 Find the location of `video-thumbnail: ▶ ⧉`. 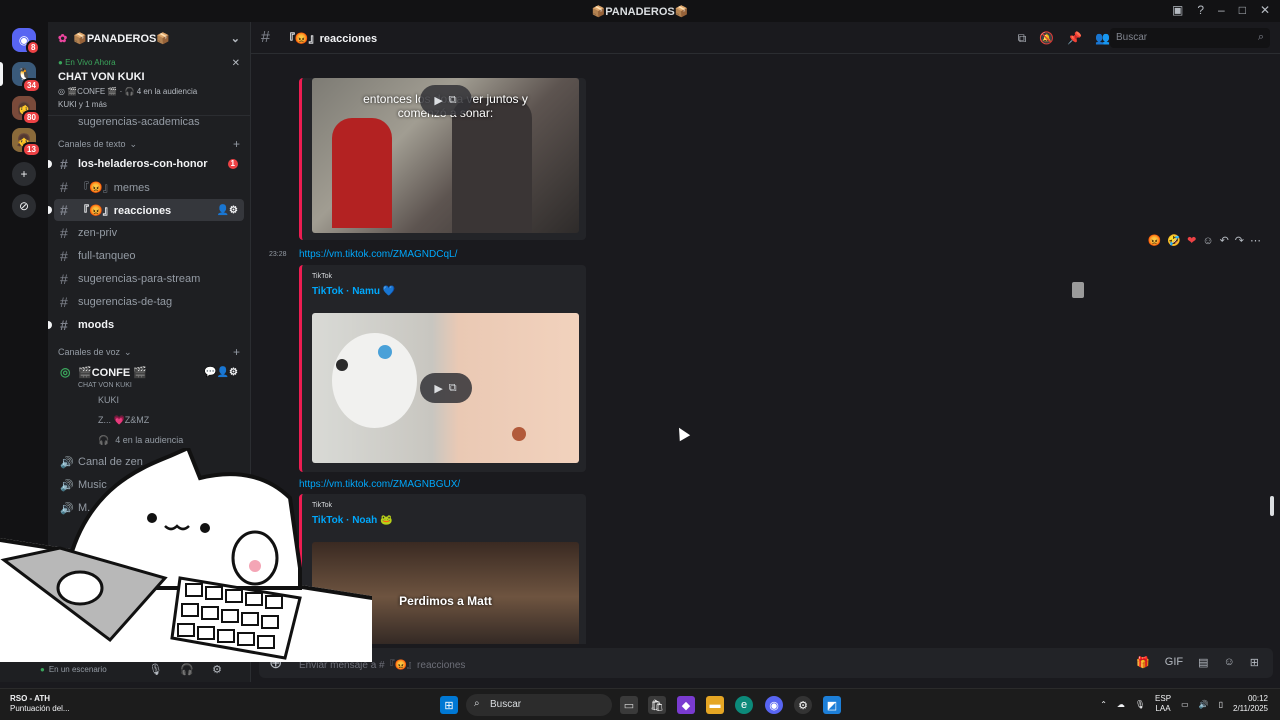

video-thumbnail: ▶ ⧉ is located at coordinates (445, 388).